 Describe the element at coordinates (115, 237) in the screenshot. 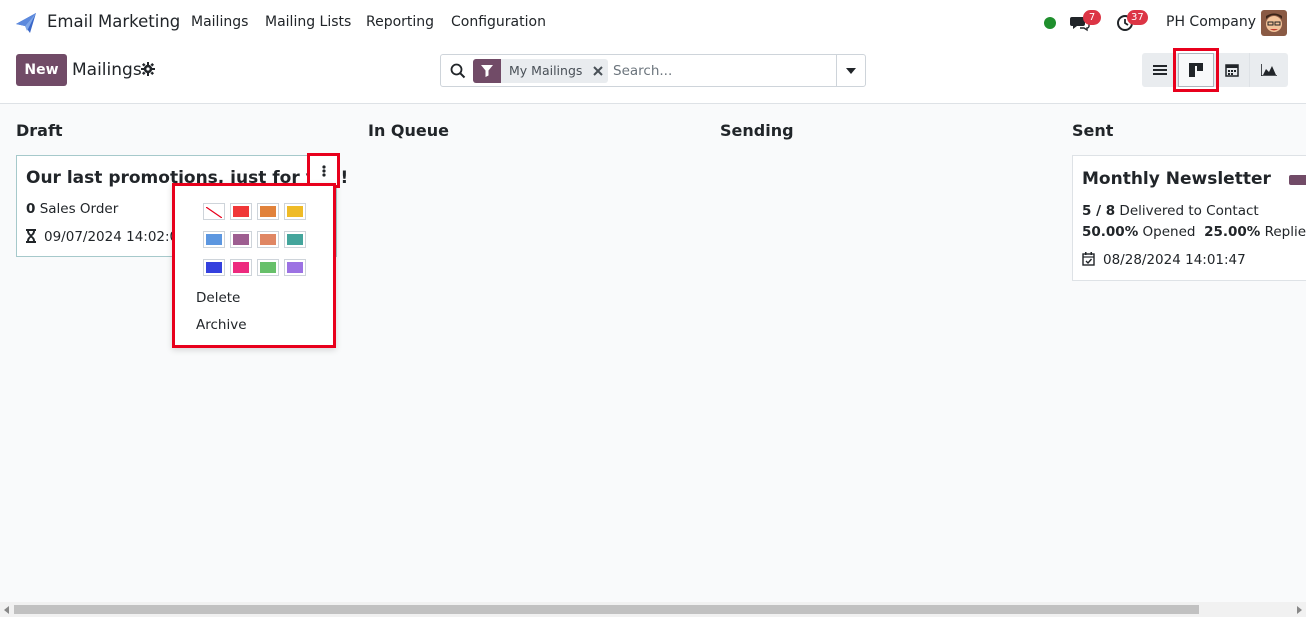

I see `scheduled-datetime: 09/07/2024 14:02:00` at that location.